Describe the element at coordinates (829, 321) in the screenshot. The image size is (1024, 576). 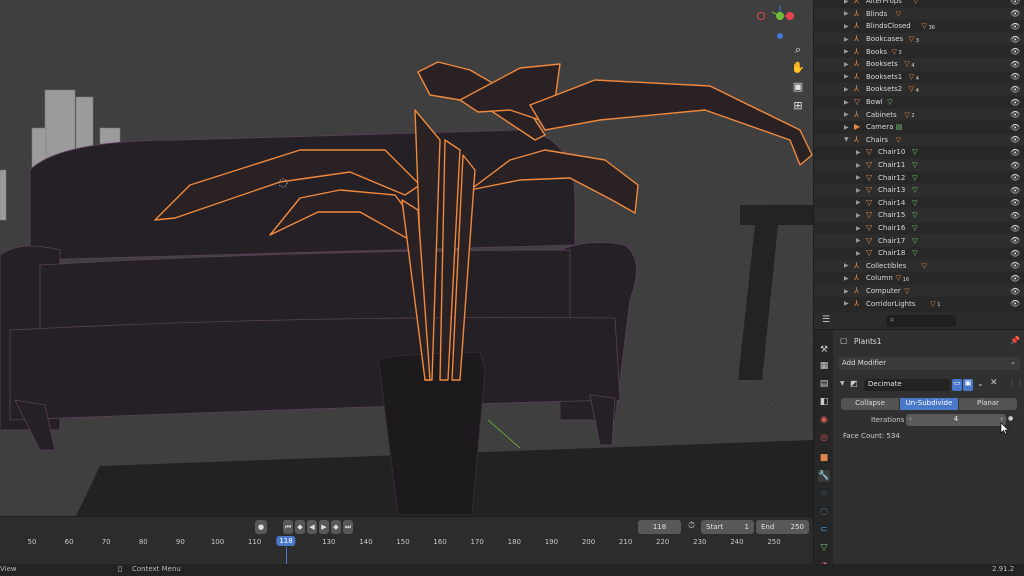
I see `editor-type-icon: ☰` at that location.